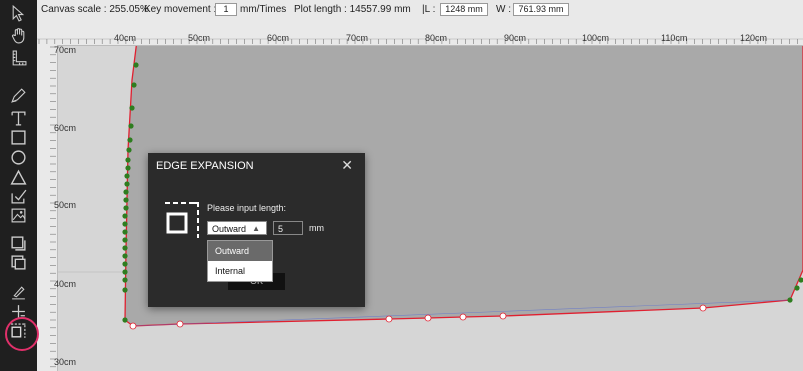 The image size is (803, 371). What do you see at coordinates (229, 229) in the screenshot?
I see `direction-select-value: Outward` at bounding box center [229, 229].